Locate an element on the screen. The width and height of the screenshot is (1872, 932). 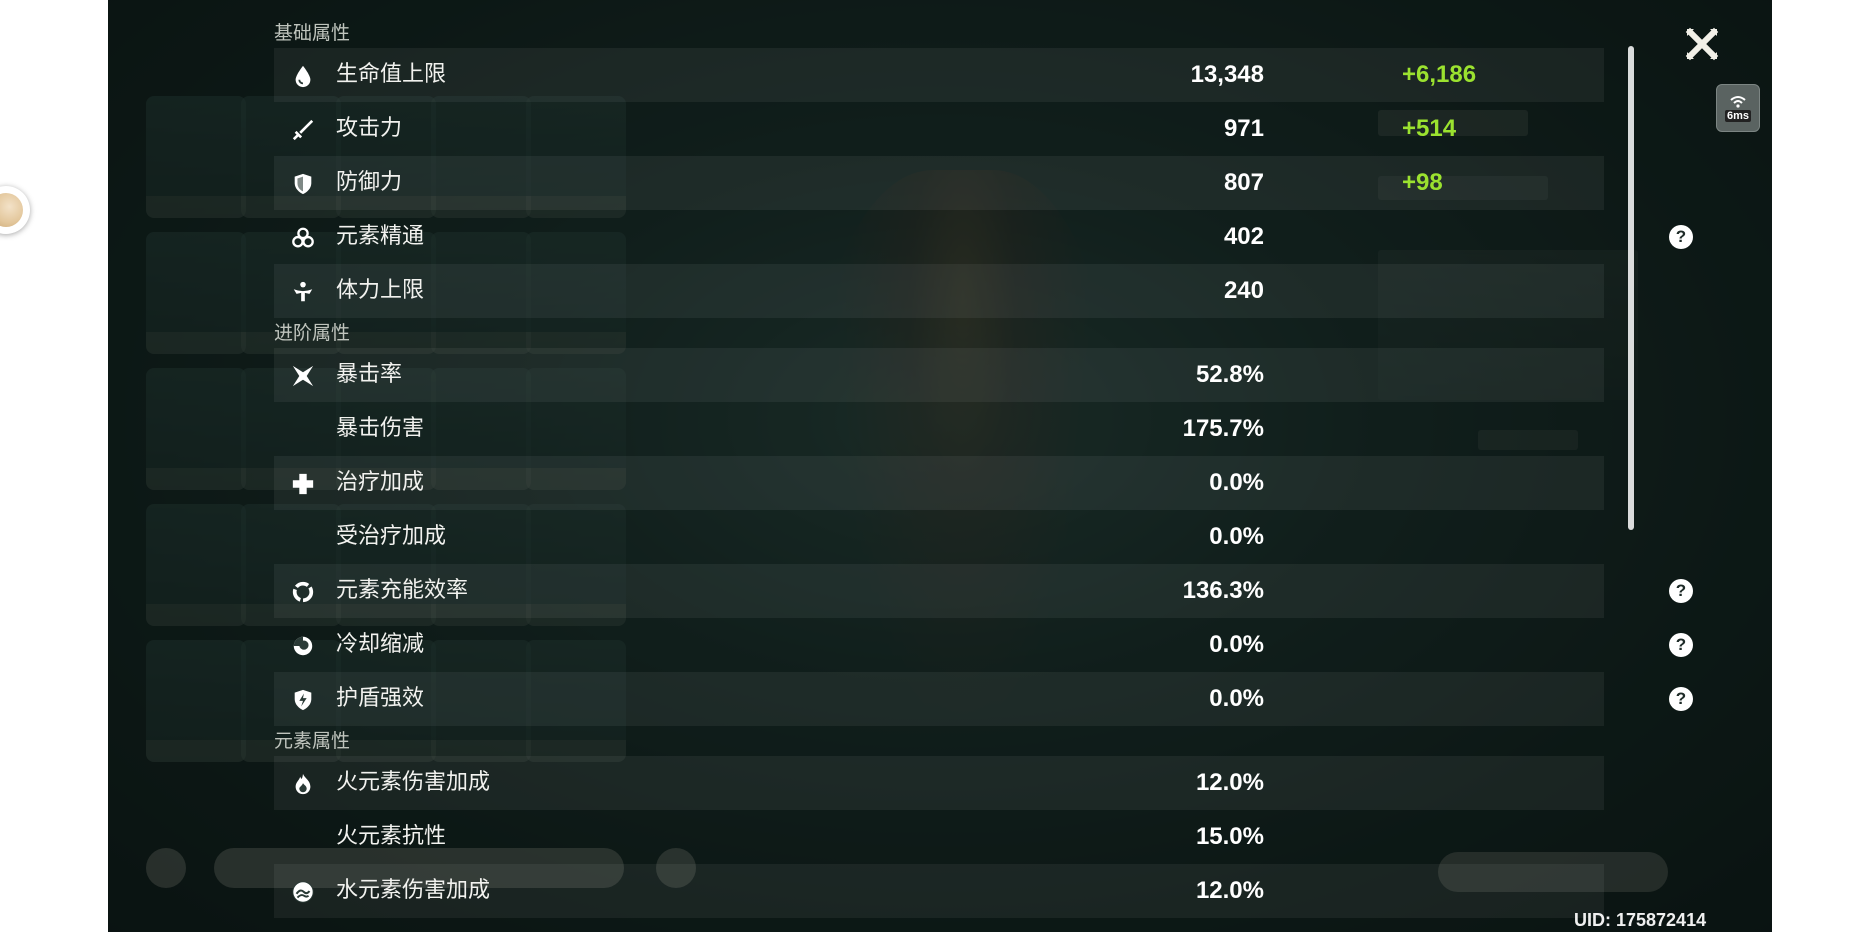
section-header-elemental: 元素属性 is located at coordinates (312, 741).